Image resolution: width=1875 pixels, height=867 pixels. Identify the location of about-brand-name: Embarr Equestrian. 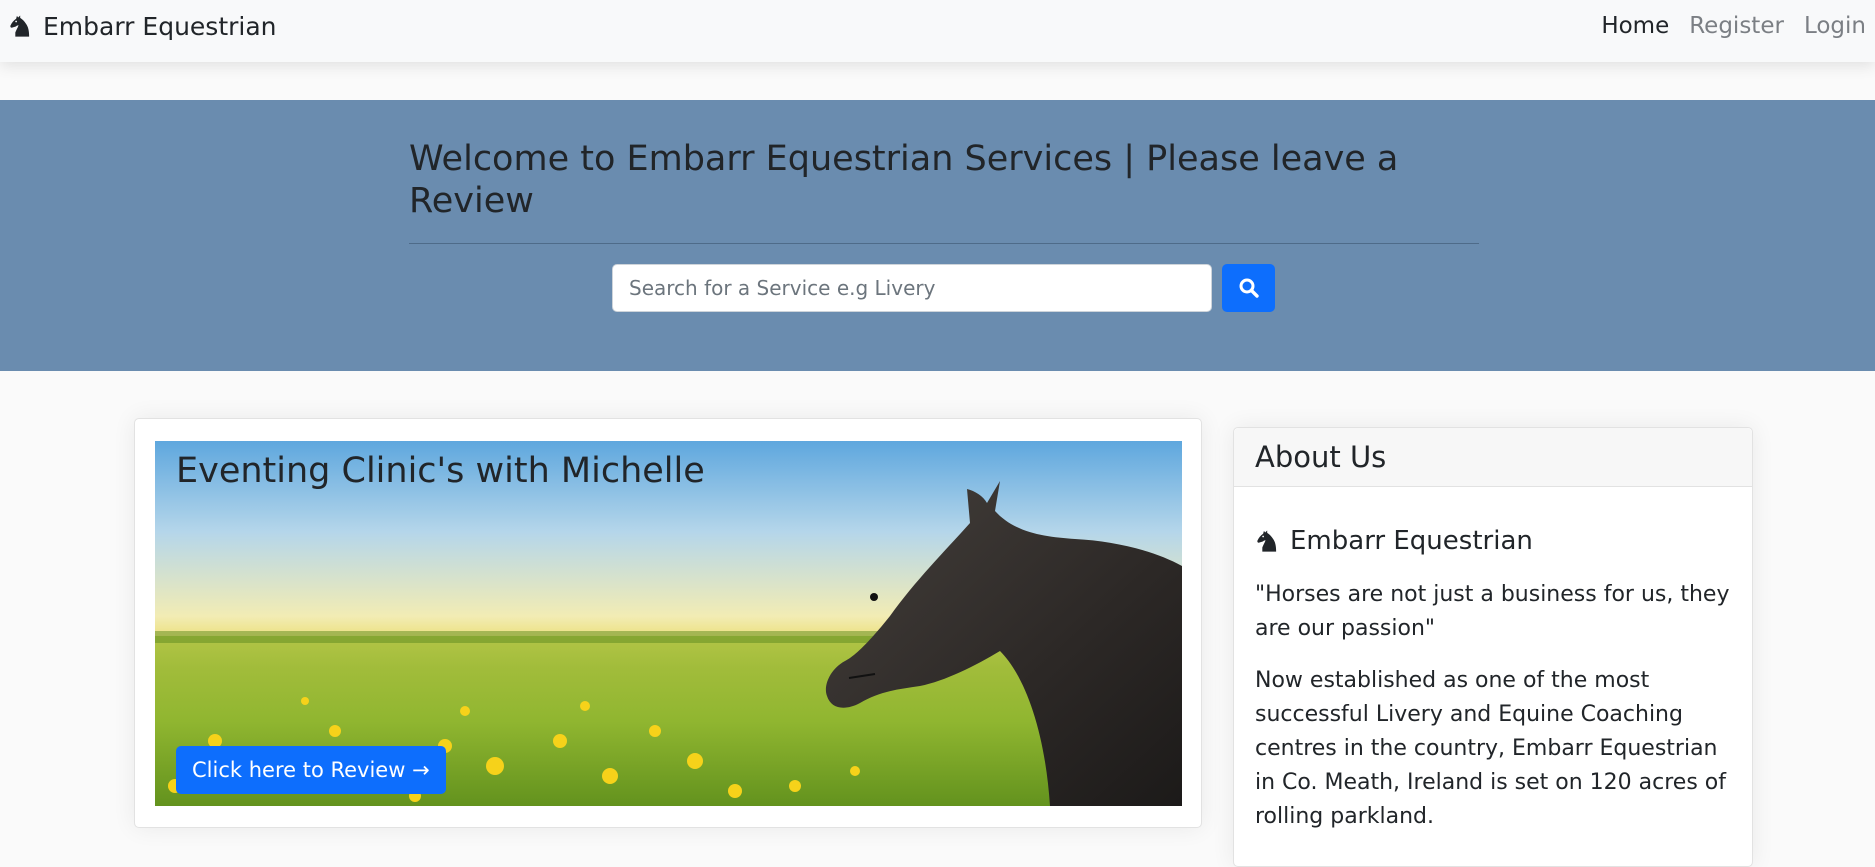
(1411, 541).